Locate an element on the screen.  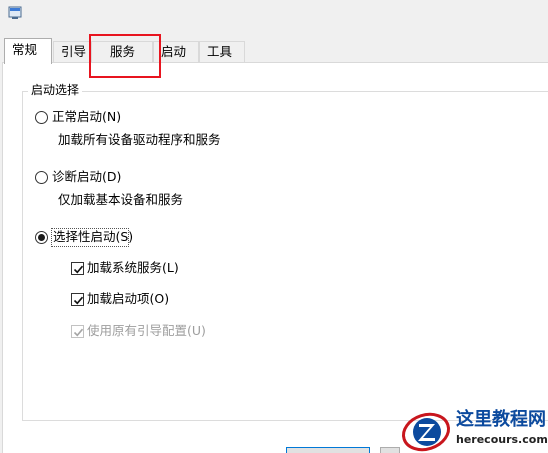
normal-startup-description: 加载所有设备驱动程序和服务 is located at coordinates (139, 139).